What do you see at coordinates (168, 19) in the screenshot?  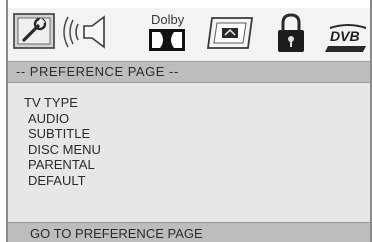 I see `dolby-label: Dolby` at bounding box center [168, 19].